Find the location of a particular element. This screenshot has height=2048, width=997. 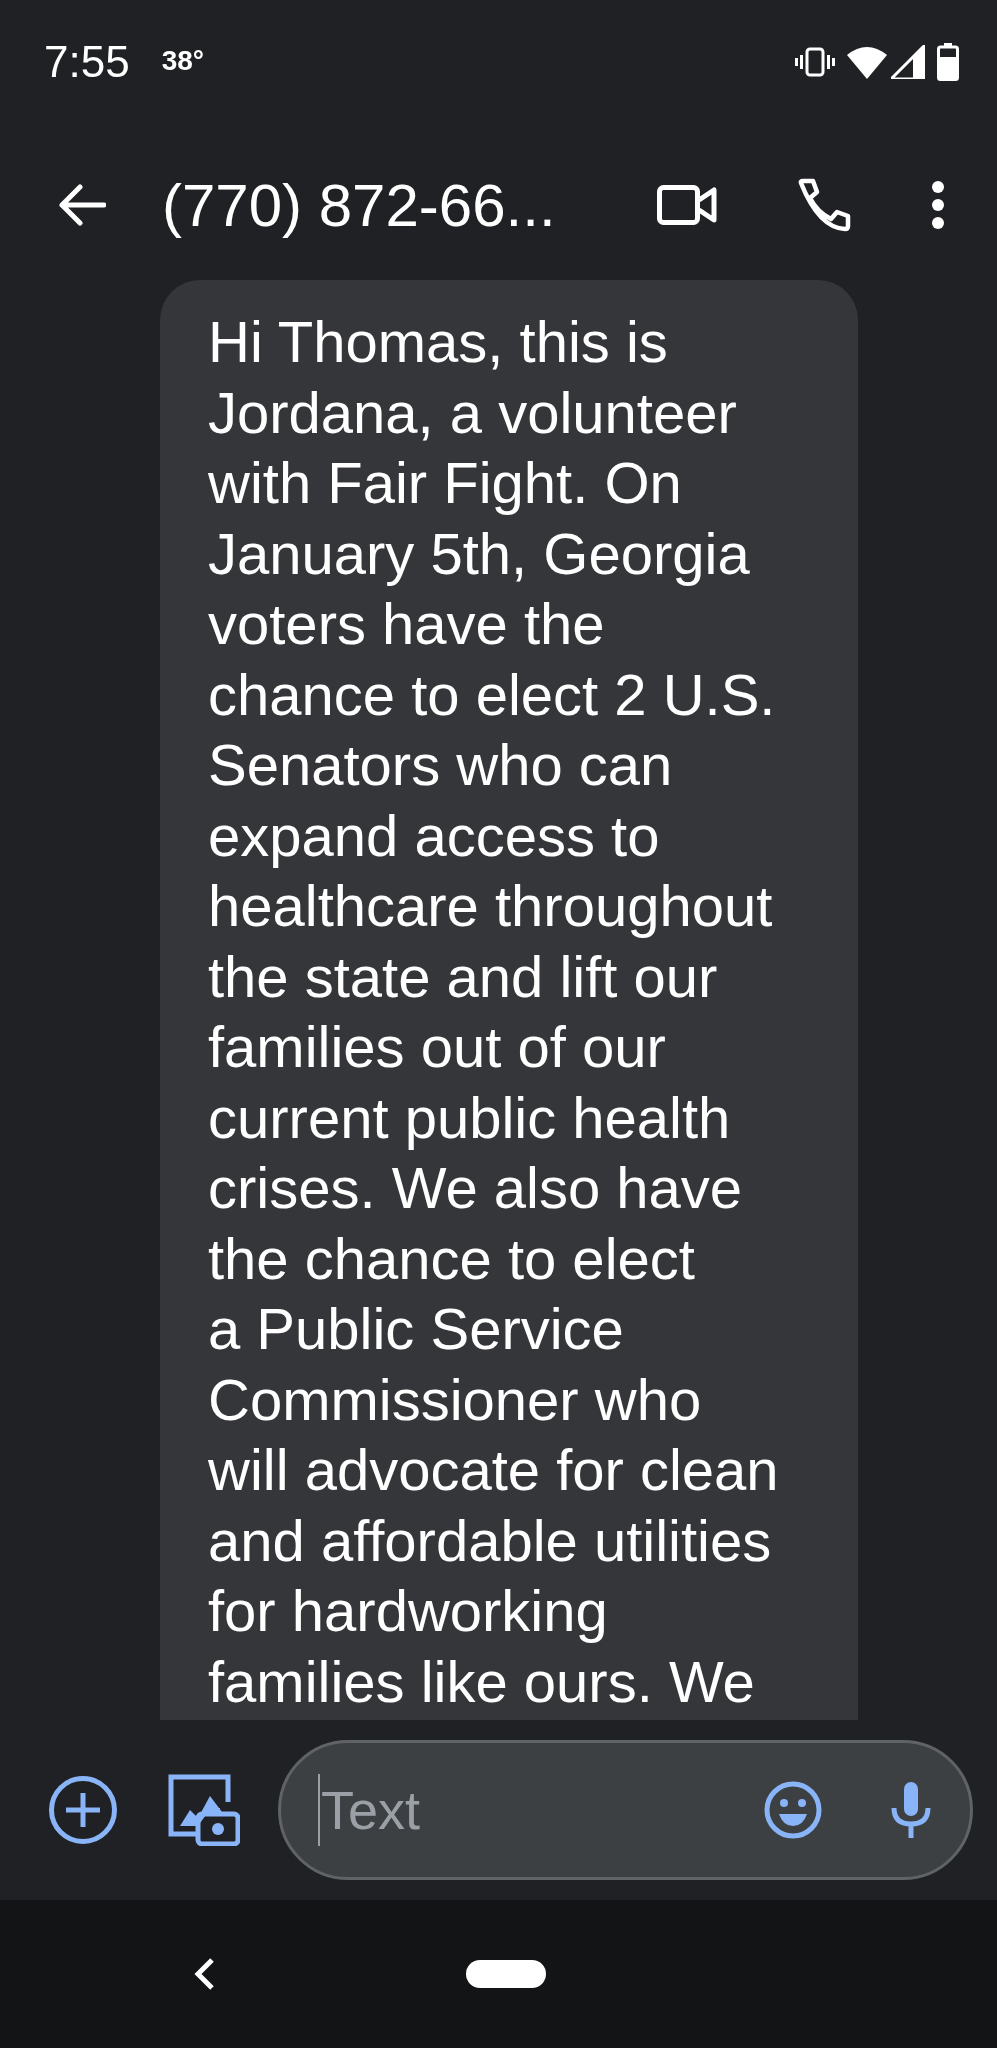

add-icon is located at coordinates (83, 1810).